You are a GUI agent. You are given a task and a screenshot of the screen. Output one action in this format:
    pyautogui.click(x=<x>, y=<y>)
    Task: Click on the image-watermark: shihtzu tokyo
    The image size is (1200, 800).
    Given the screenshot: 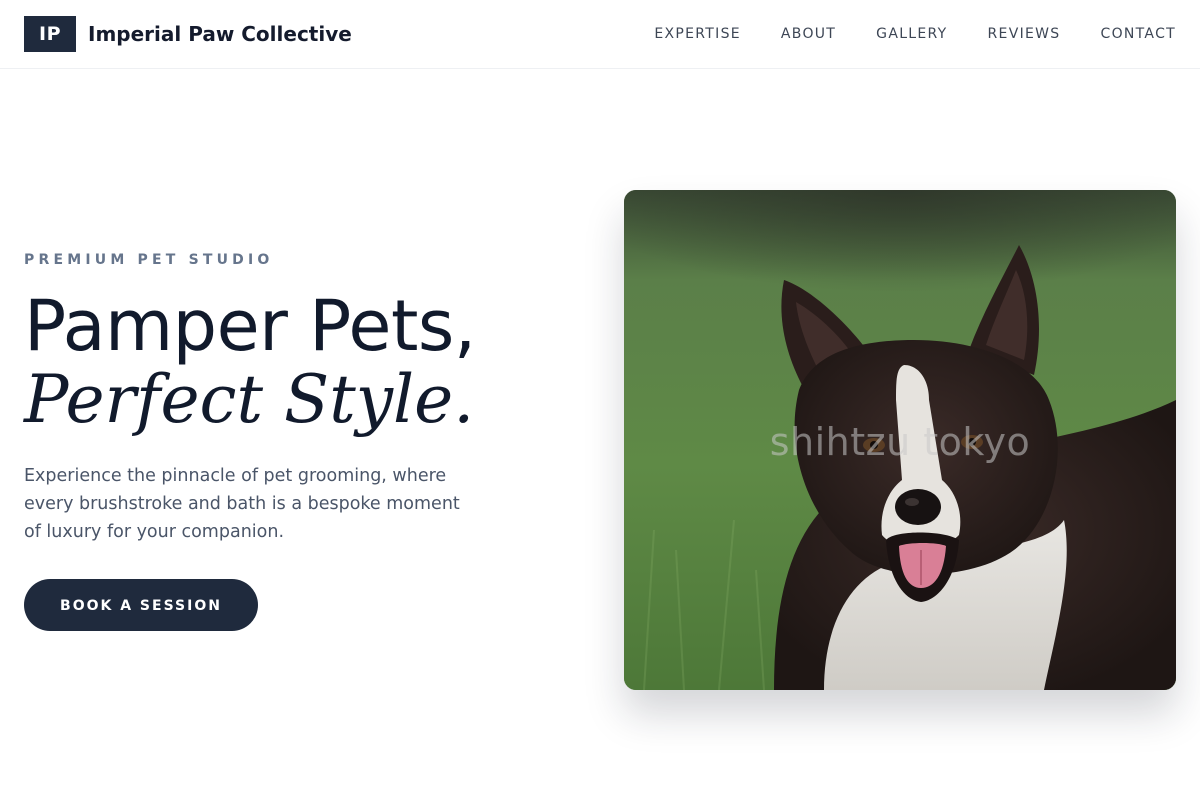 What is the action you would take?
    pyautogui.click(x=900, y=442)
    